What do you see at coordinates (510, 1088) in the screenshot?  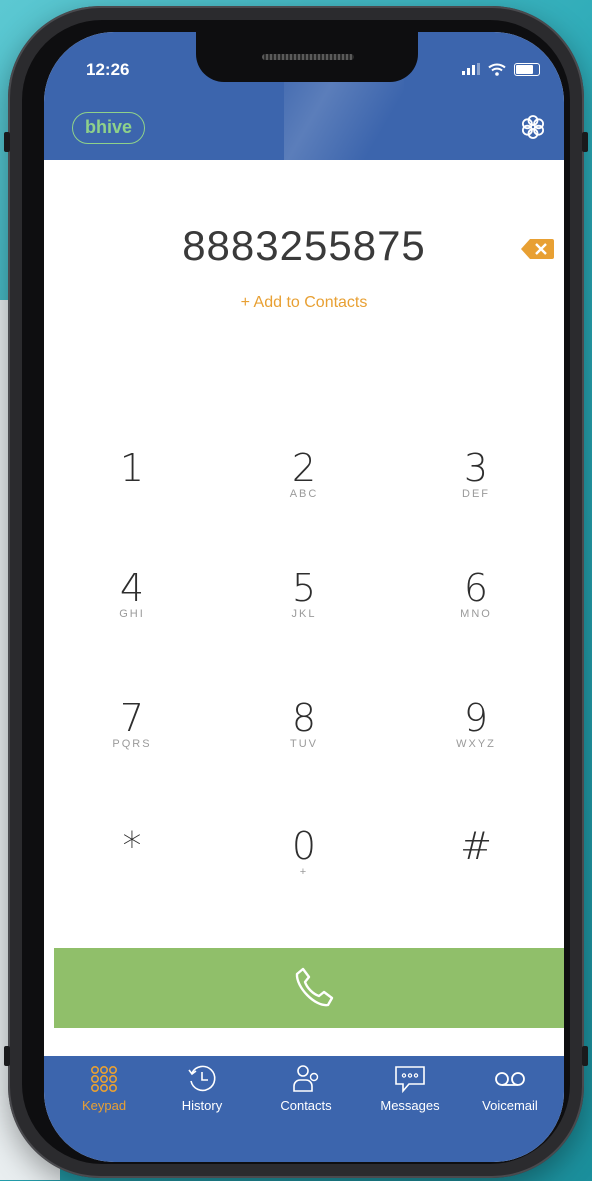 I see `tab-voicemail: Voicemail` at bounding box center [510, 1088].